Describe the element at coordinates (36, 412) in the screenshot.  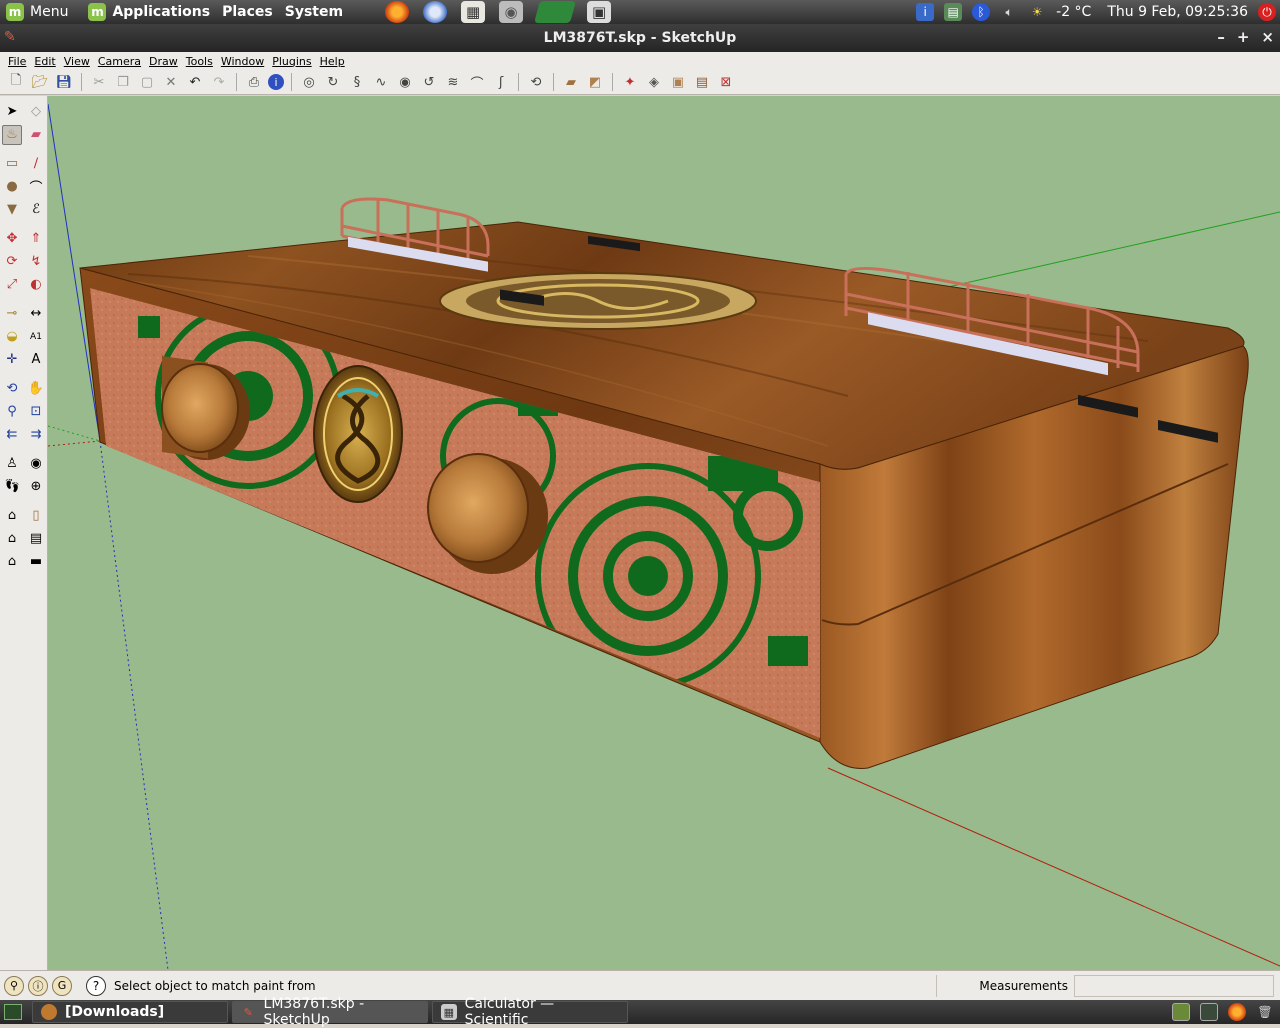
I see `zoom-window-icon: ⊡` at that location.